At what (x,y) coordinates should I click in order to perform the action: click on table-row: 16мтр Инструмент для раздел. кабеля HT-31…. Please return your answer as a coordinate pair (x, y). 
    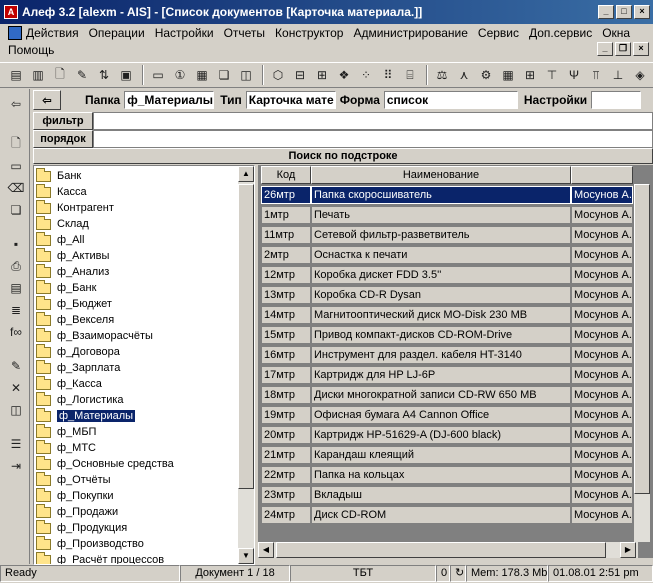
    Looking at the image, I should click on (447, 355).